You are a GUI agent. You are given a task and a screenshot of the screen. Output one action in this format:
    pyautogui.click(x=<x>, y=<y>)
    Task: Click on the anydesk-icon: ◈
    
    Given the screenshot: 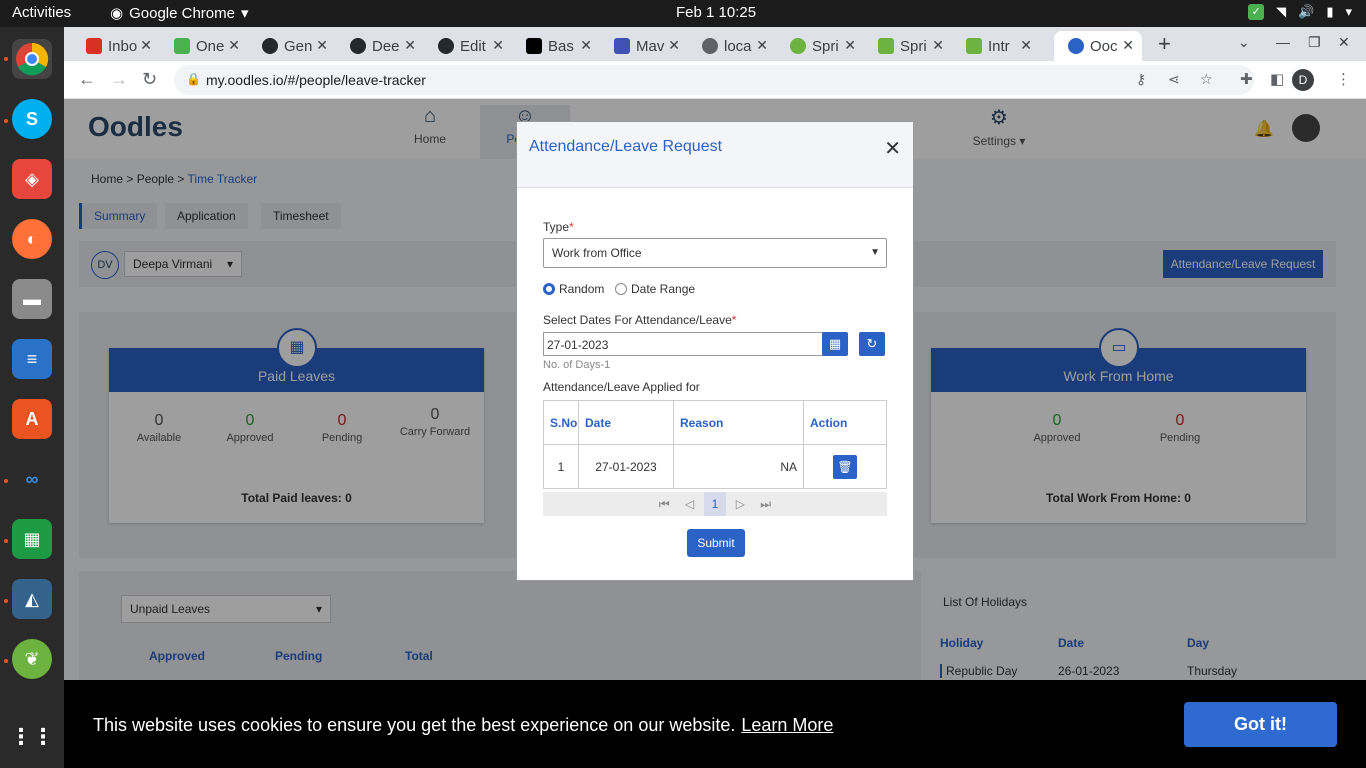 What is the action you would take?
    pyautogui.click(x=32, y=179)
    